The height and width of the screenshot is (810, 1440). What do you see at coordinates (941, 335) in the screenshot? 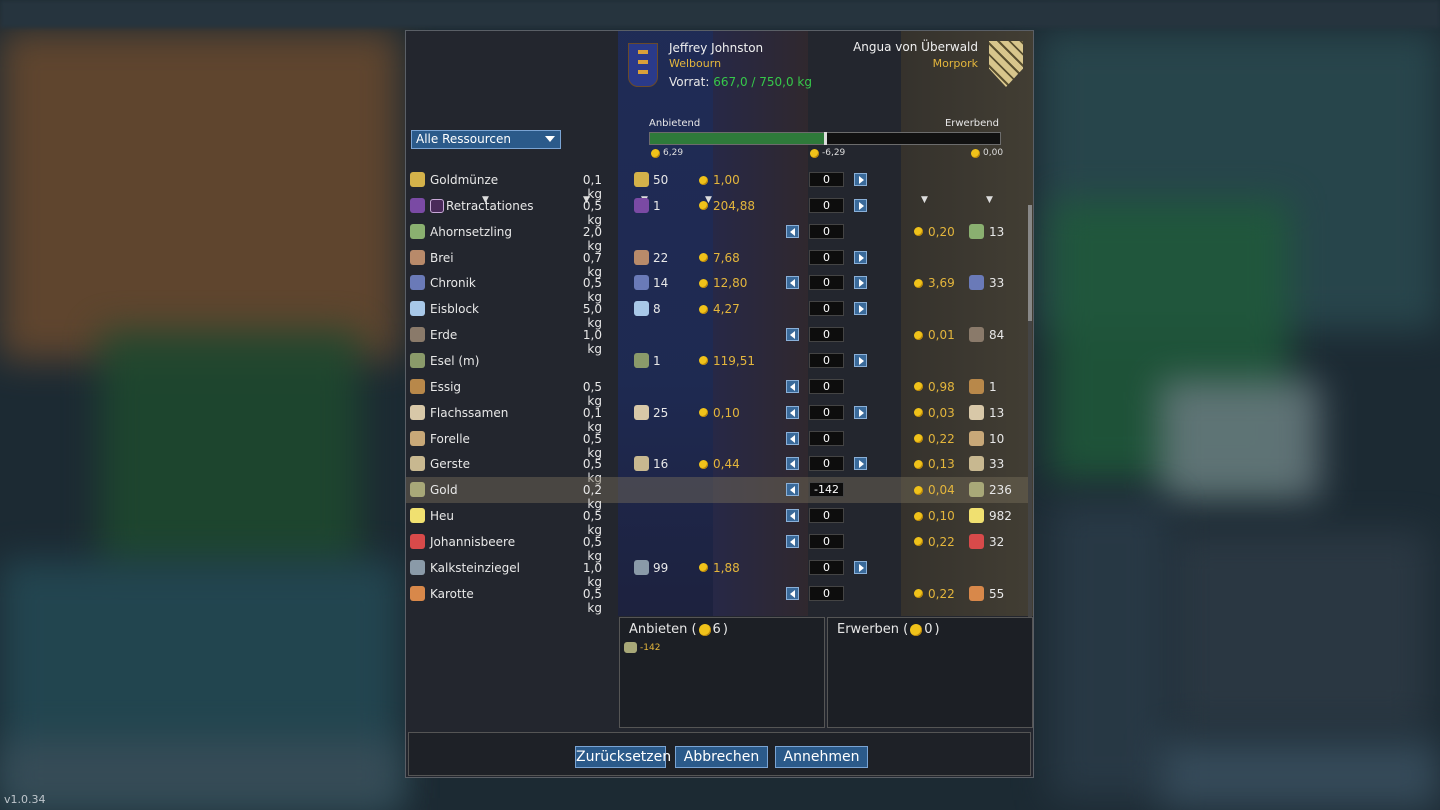
I see `acquire-price-value: 0,01` at bounding box center [941, 335].